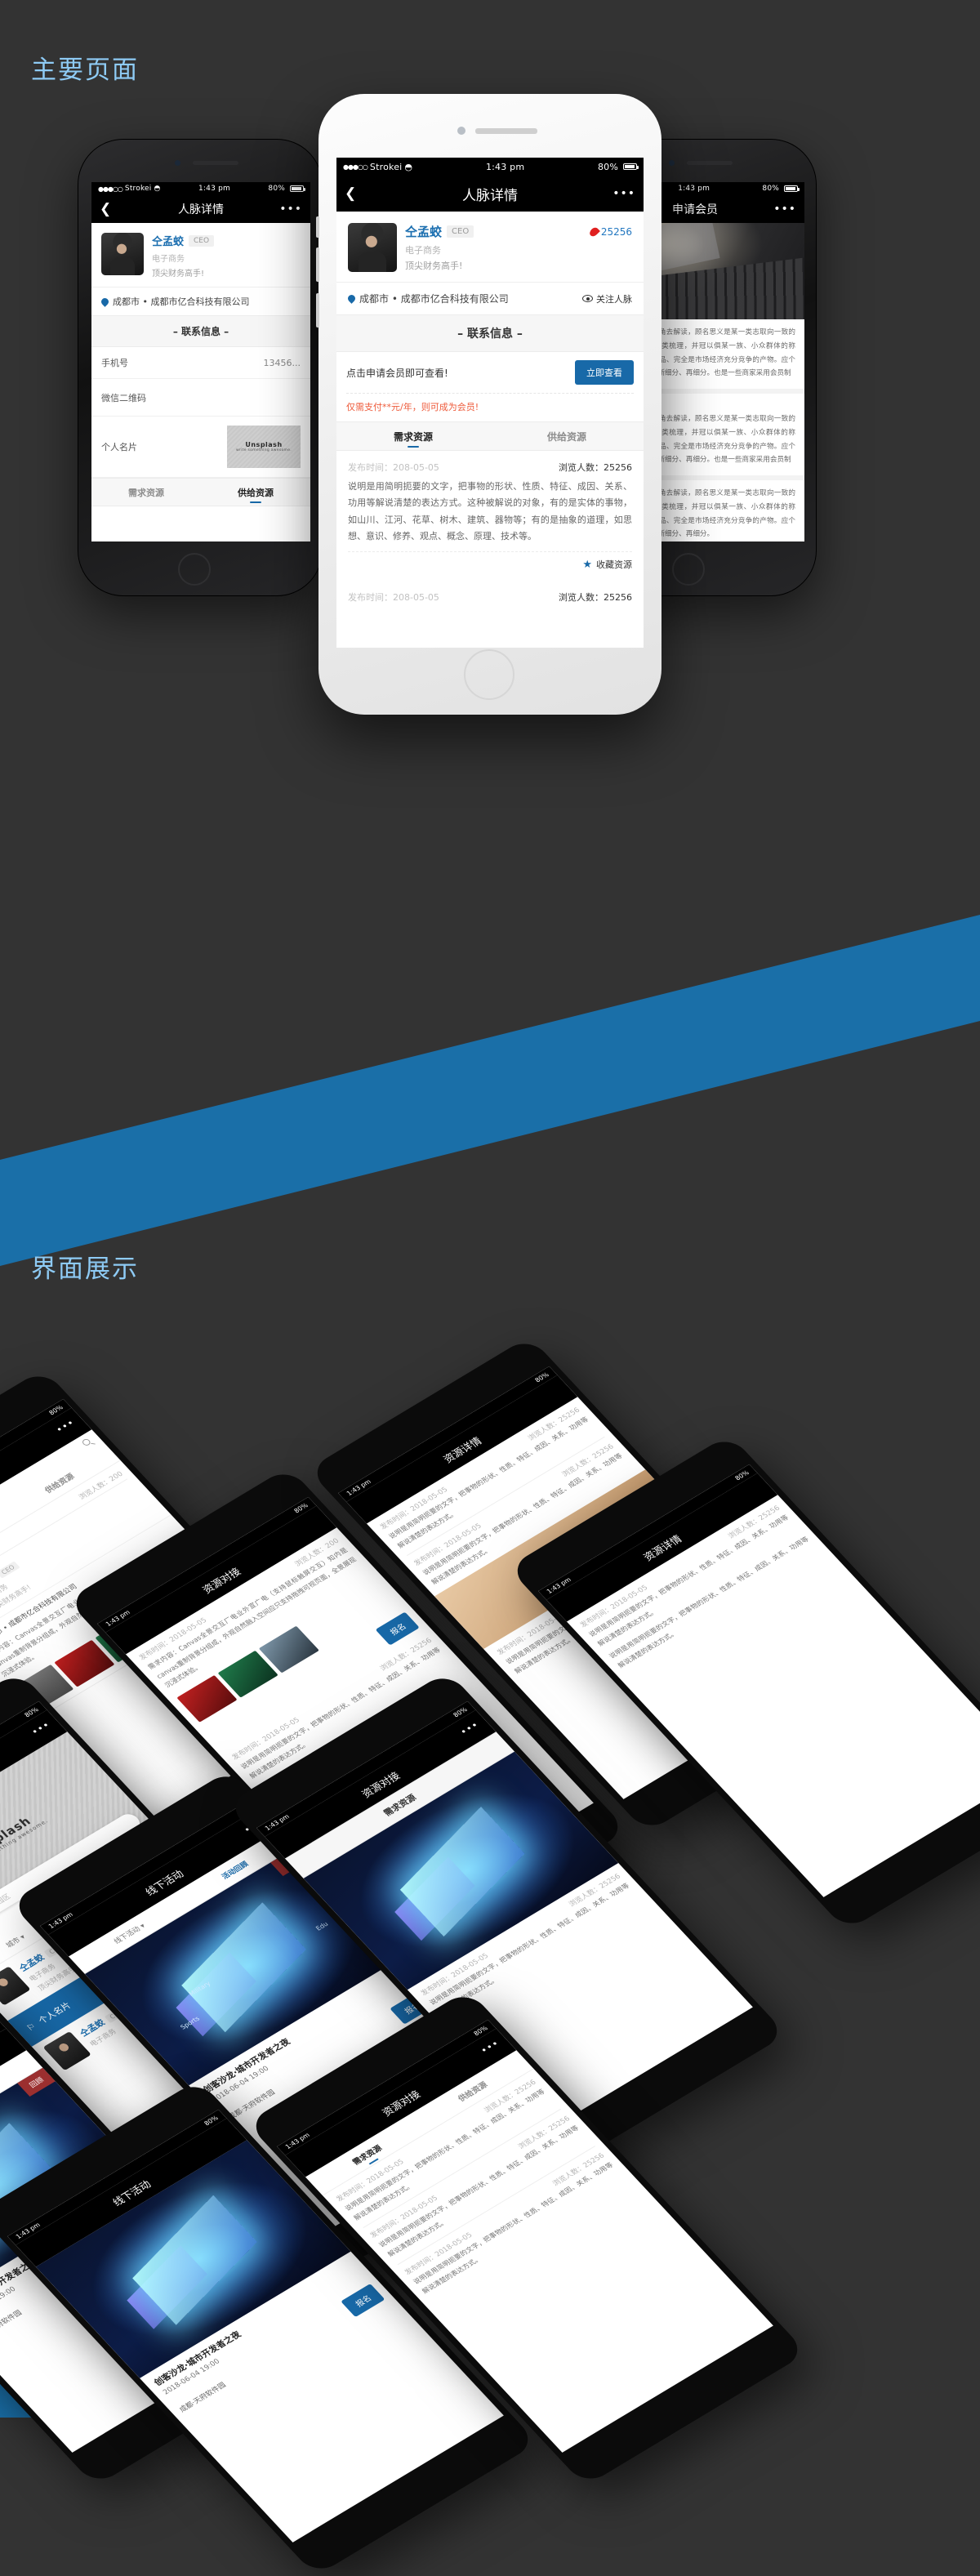 This screenshot has height=2576, width=980. I want to click on view-now-button: 立即查看, so click(604, 372).